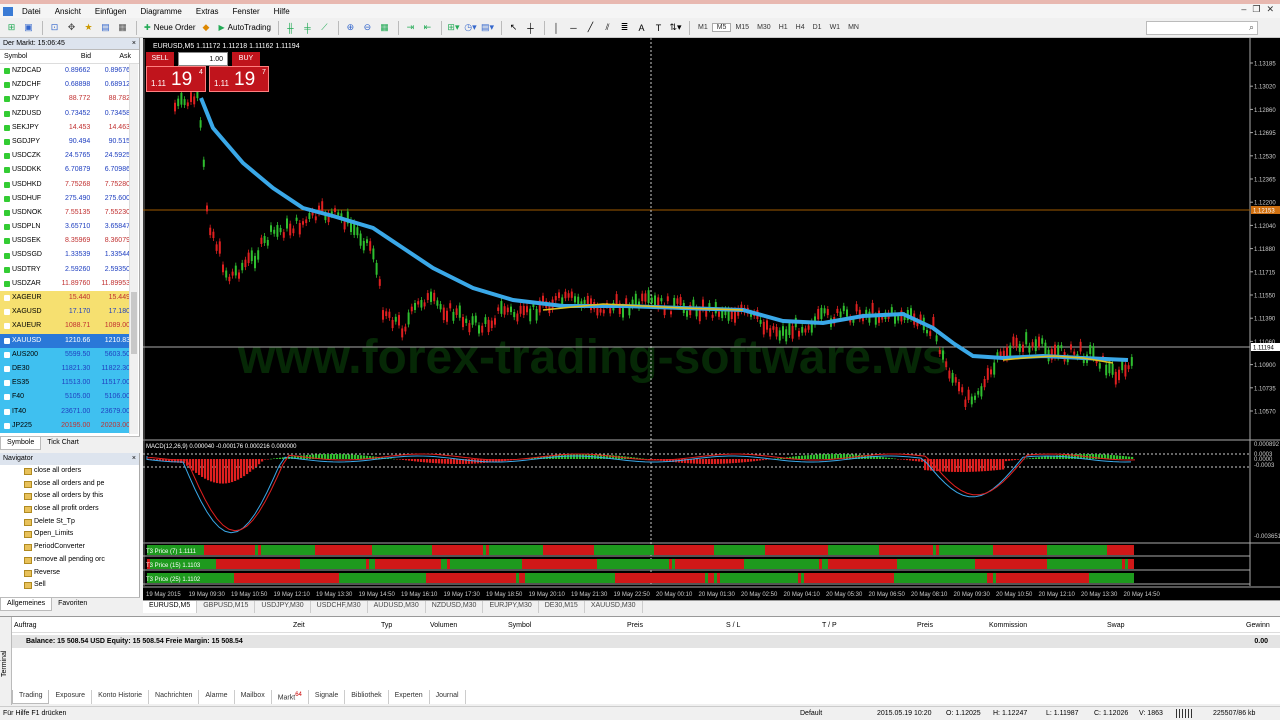  I want to click on search-input, so click(1202, 28).